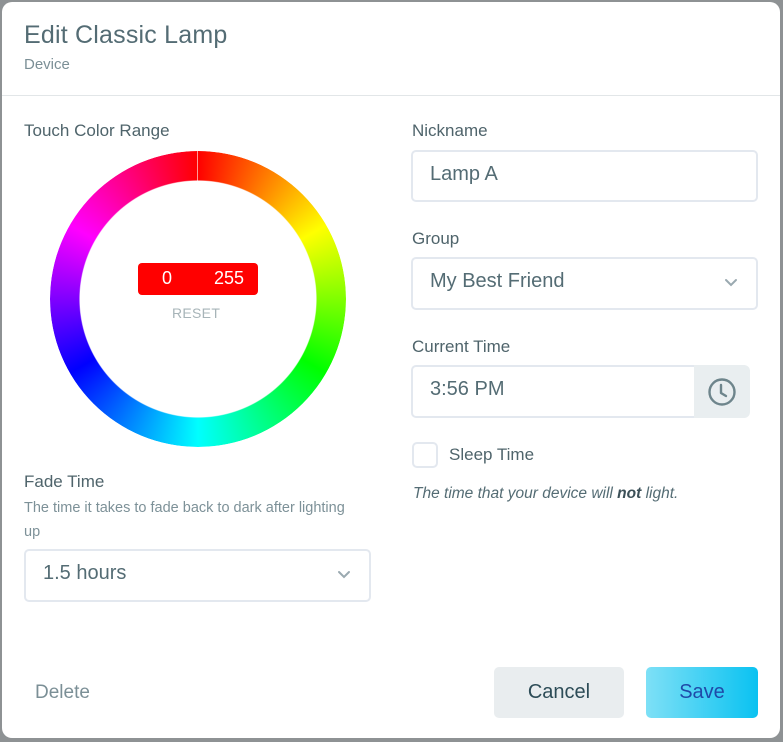  Describe the element at coordinates (198, 279) in the screenshot. I see `color-range-display: 0 255` at that location.